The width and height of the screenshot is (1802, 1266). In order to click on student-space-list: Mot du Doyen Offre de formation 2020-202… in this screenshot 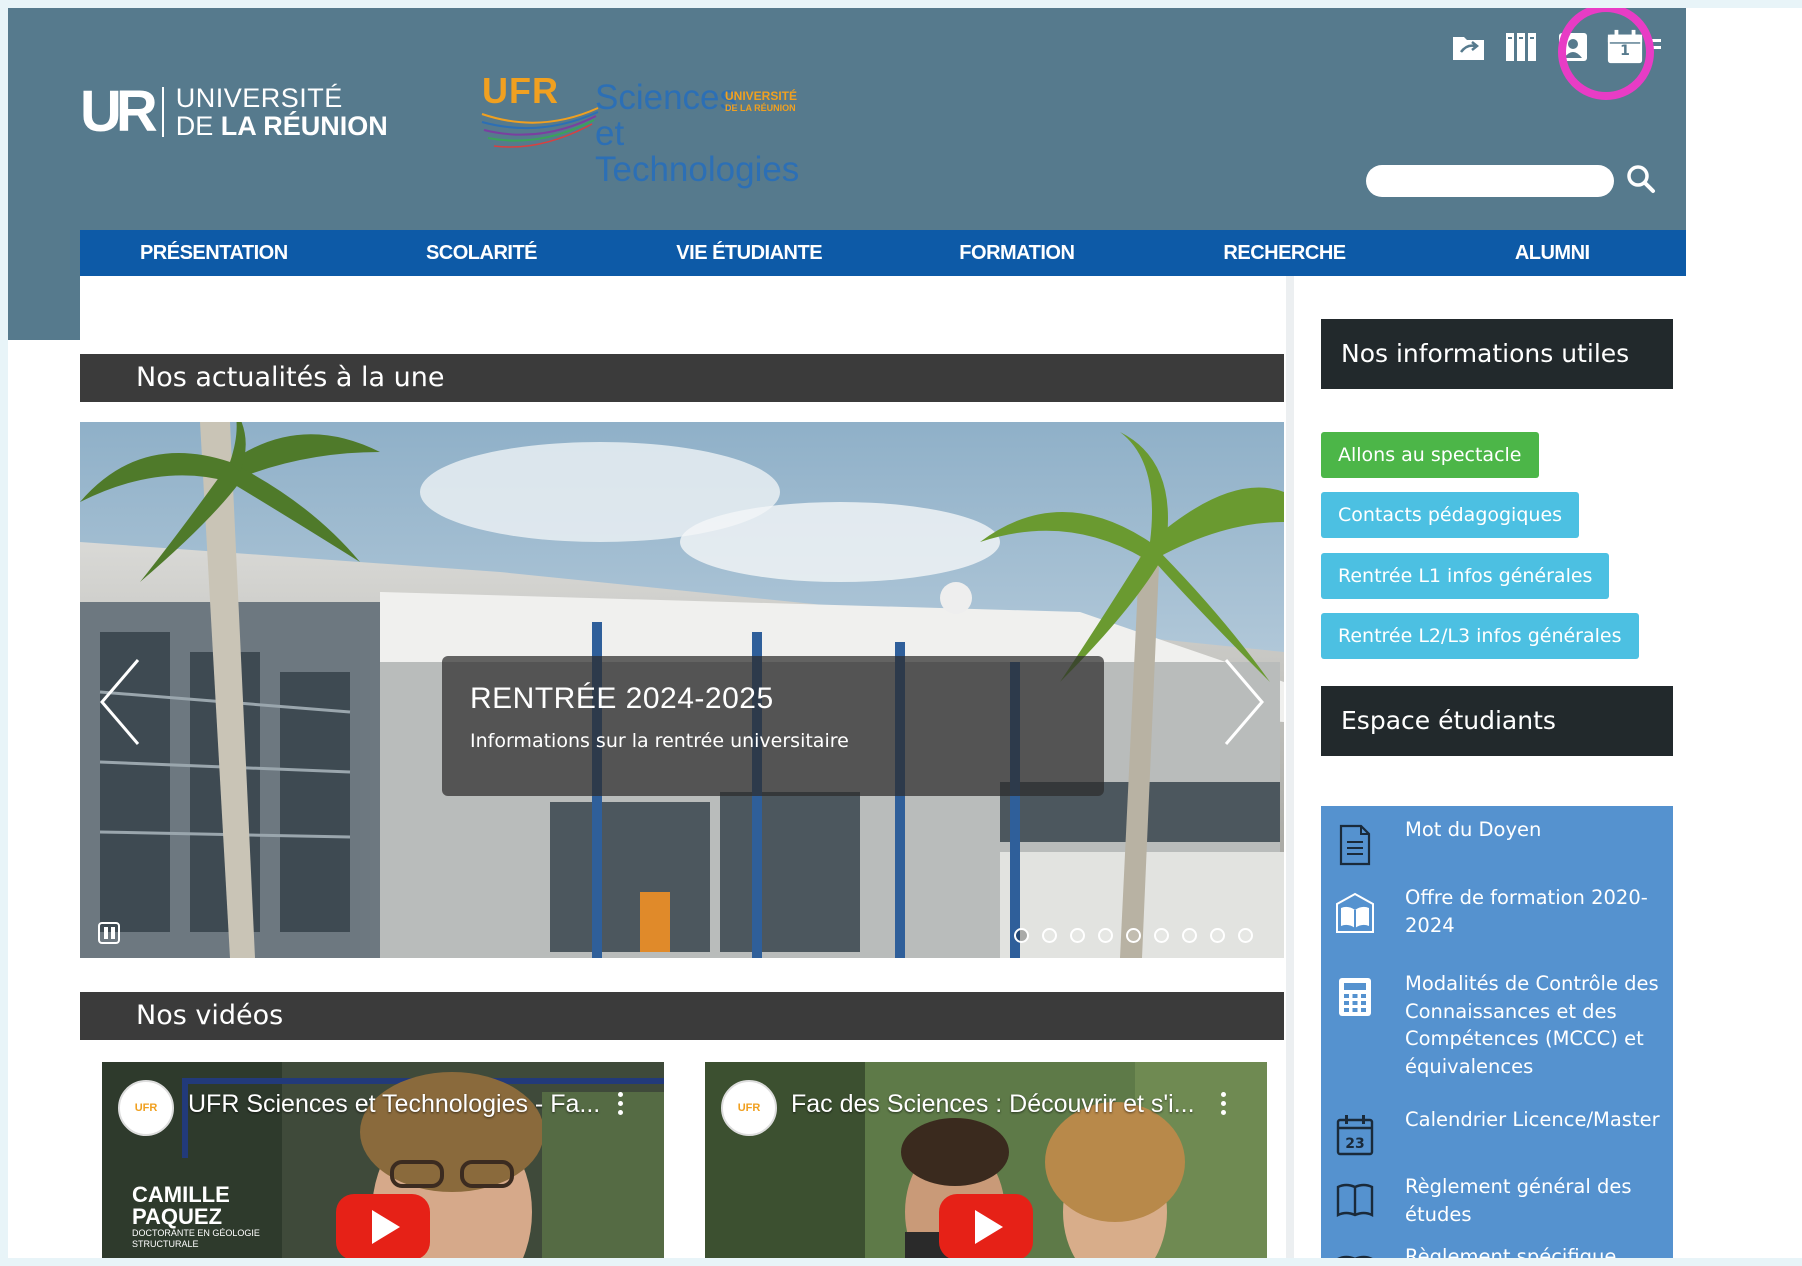, I will do `click(1497, 1032)`.